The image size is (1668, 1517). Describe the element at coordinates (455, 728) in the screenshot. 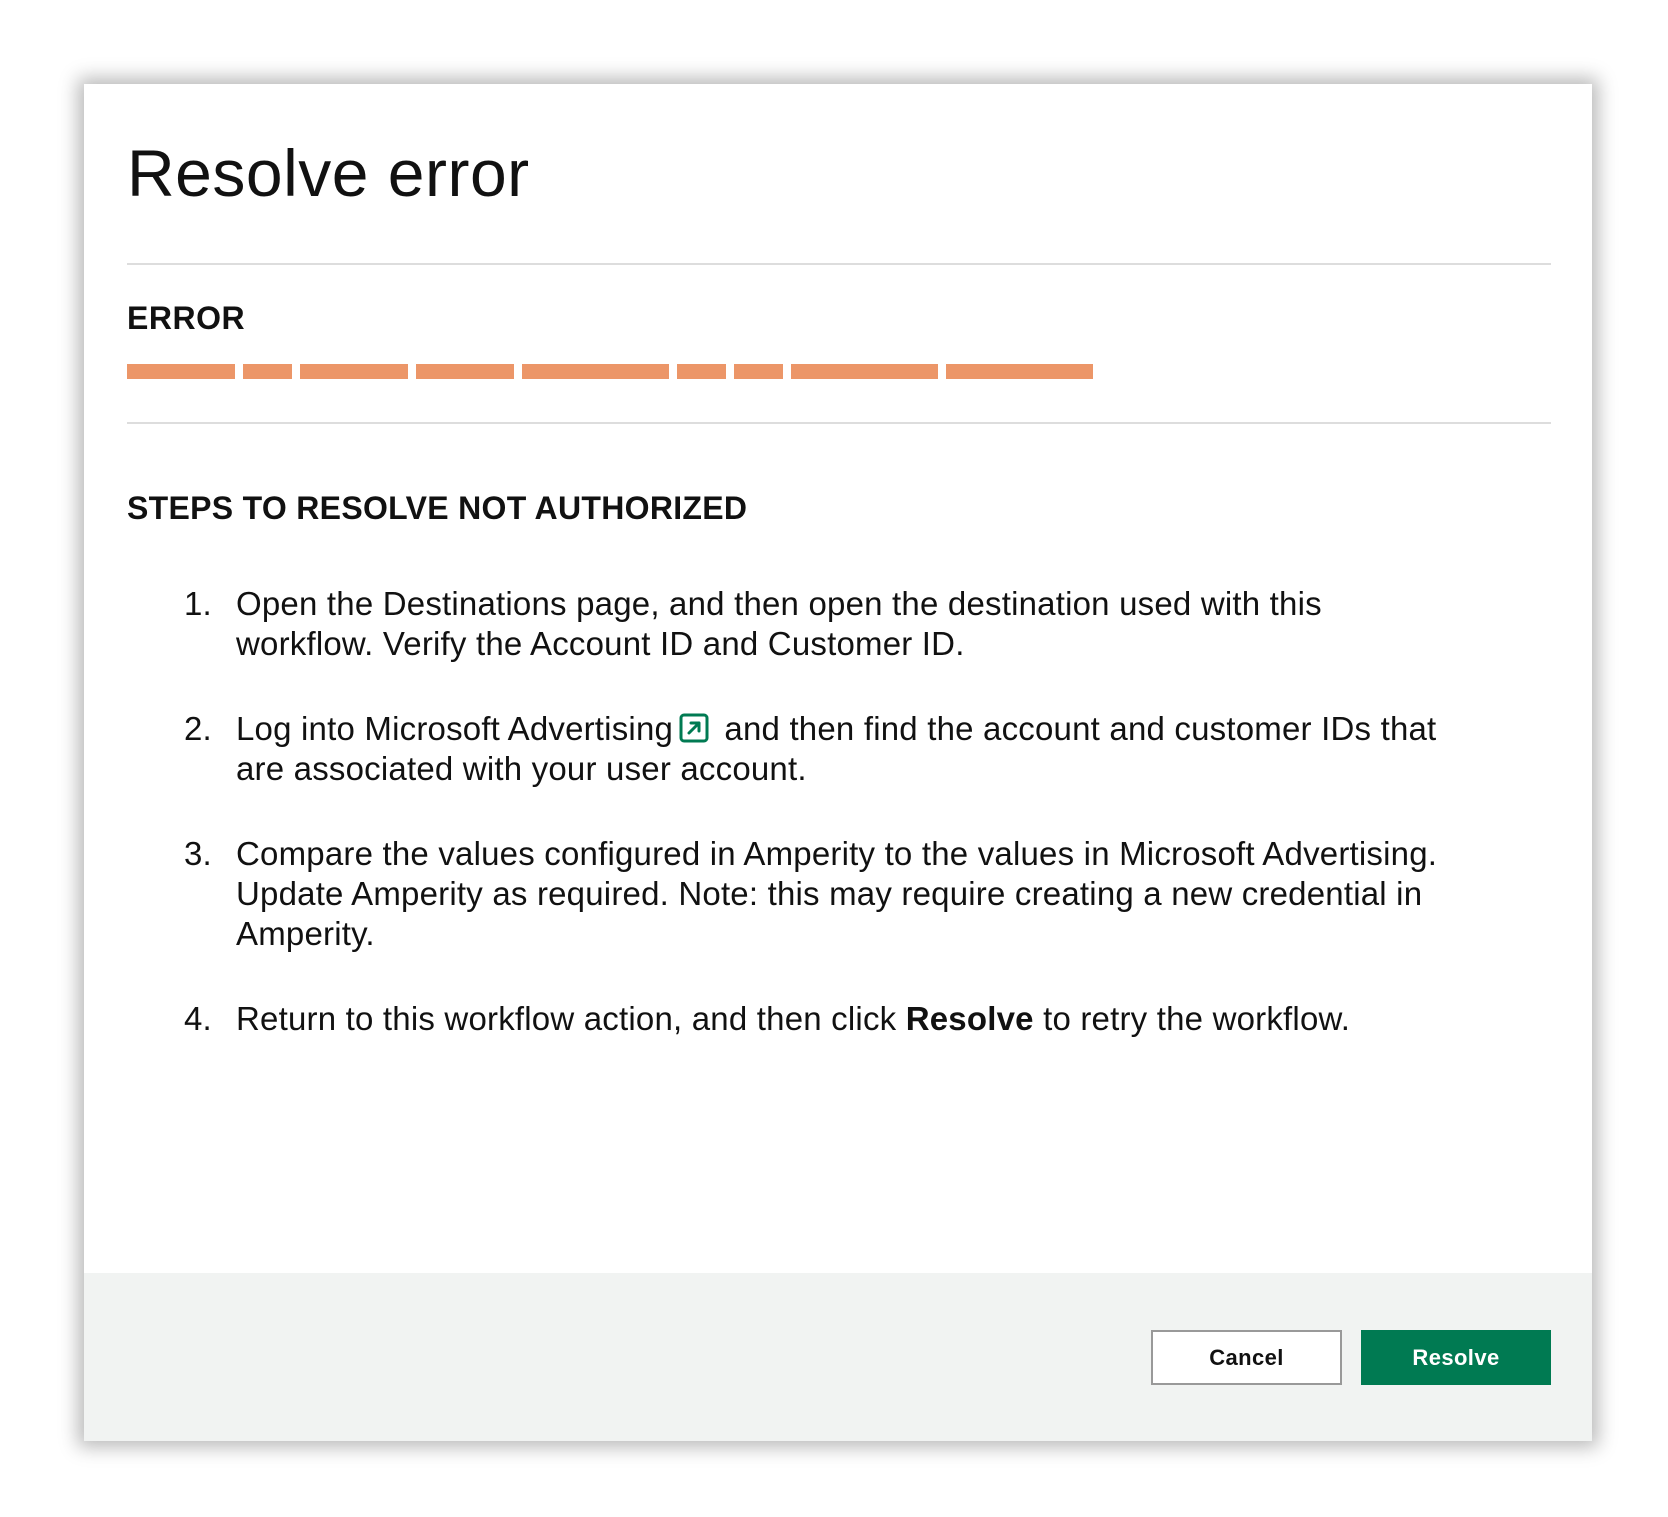

I see `microsoft-advertising-link-text: Log into Microsoft Advertising` at that location.